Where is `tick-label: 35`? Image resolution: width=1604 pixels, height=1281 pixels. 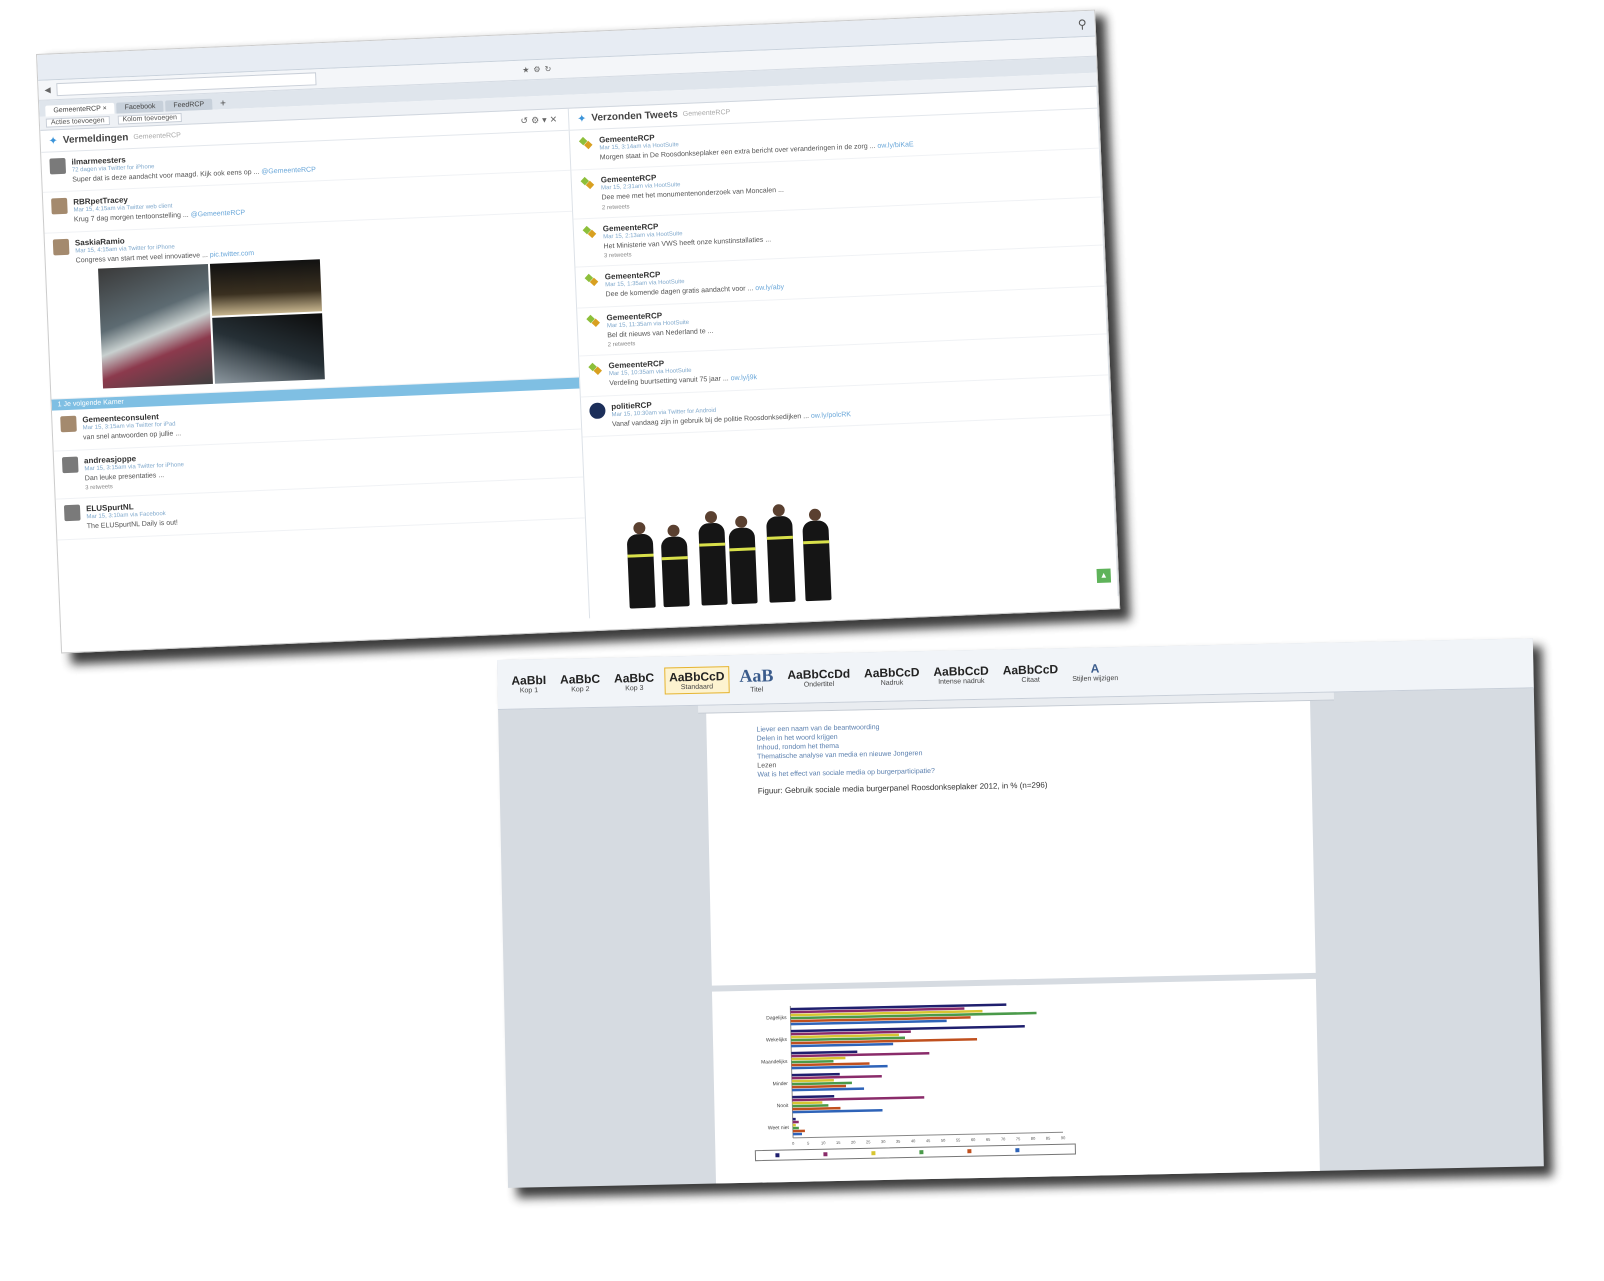
tick-label: 35 is located at coordinates (898, 1141).